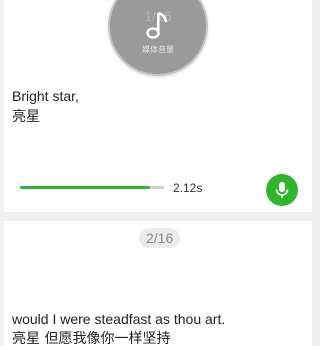 This screenshot has height=346, width=320. What do you see at coordinates (85, 187) in the screenshot?
I see `recording-progress-fill` at bounding box center [85, 187].